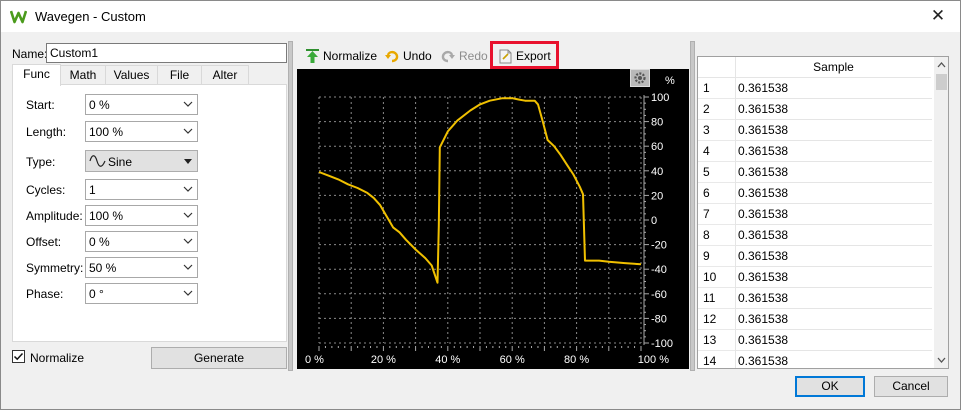 The image size is (961, 410). I want to click on table-row: 13 0.361538, so click(815, 340).